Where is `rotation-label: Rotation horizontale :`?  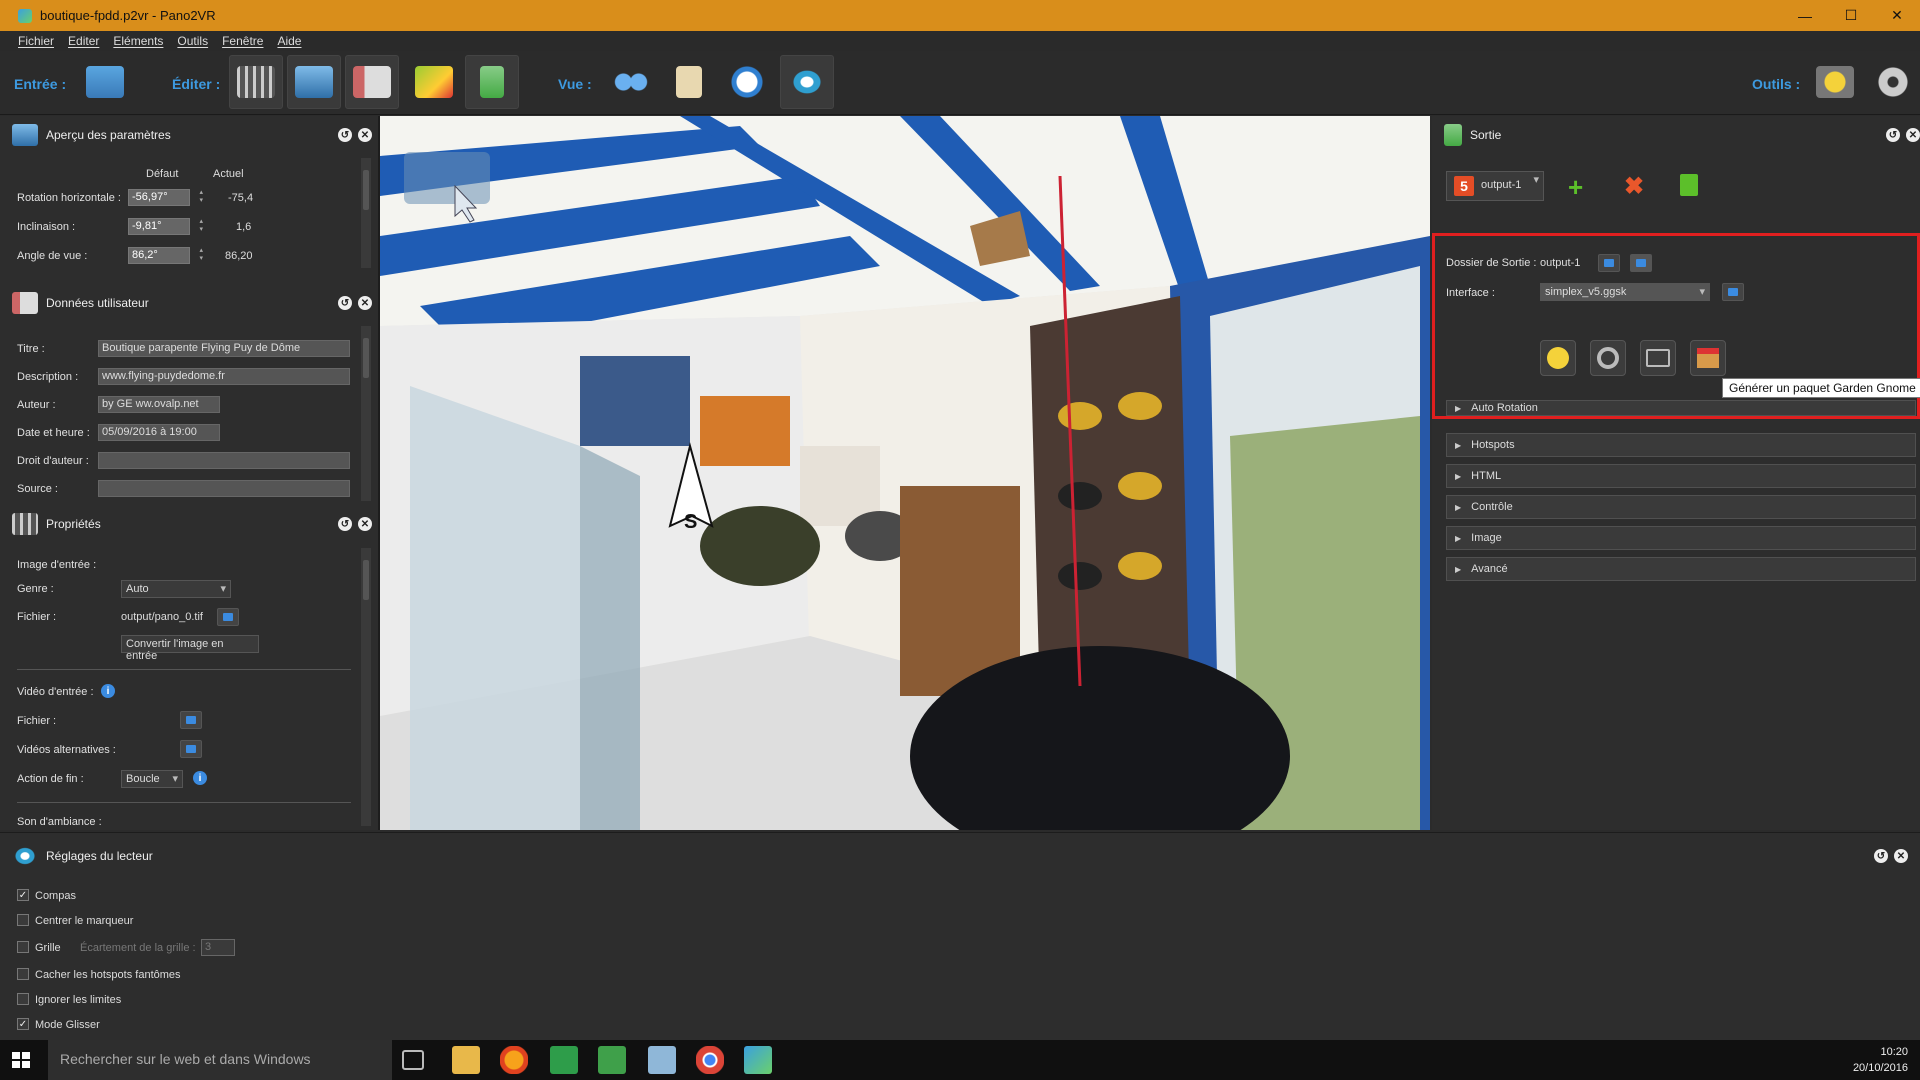 rotation-label: Rotation horizontale : is located at coordinates (69, 198).